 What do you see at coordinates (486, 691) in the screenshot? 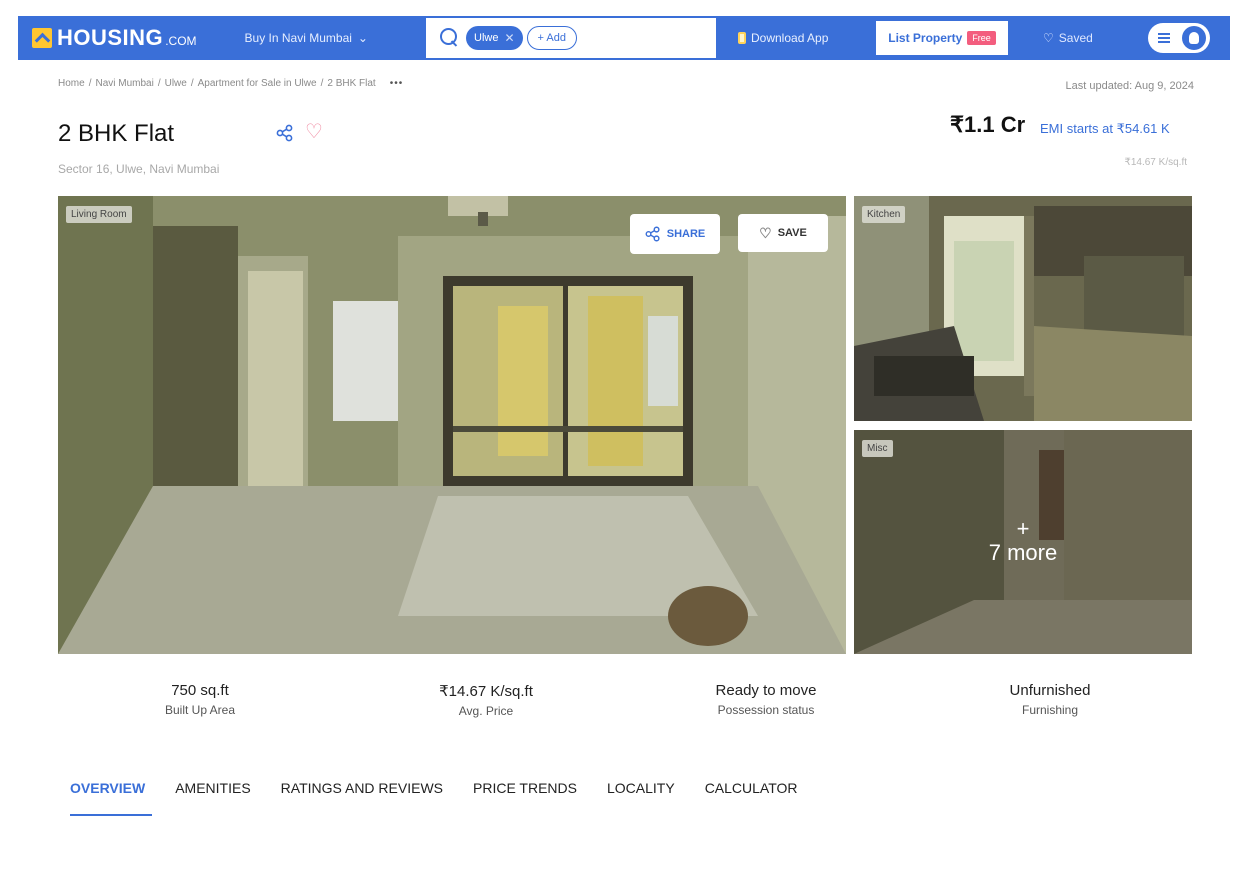
I see `stat-value: ₹14.67 K/sq.ft` at bounding box center [486, 691].